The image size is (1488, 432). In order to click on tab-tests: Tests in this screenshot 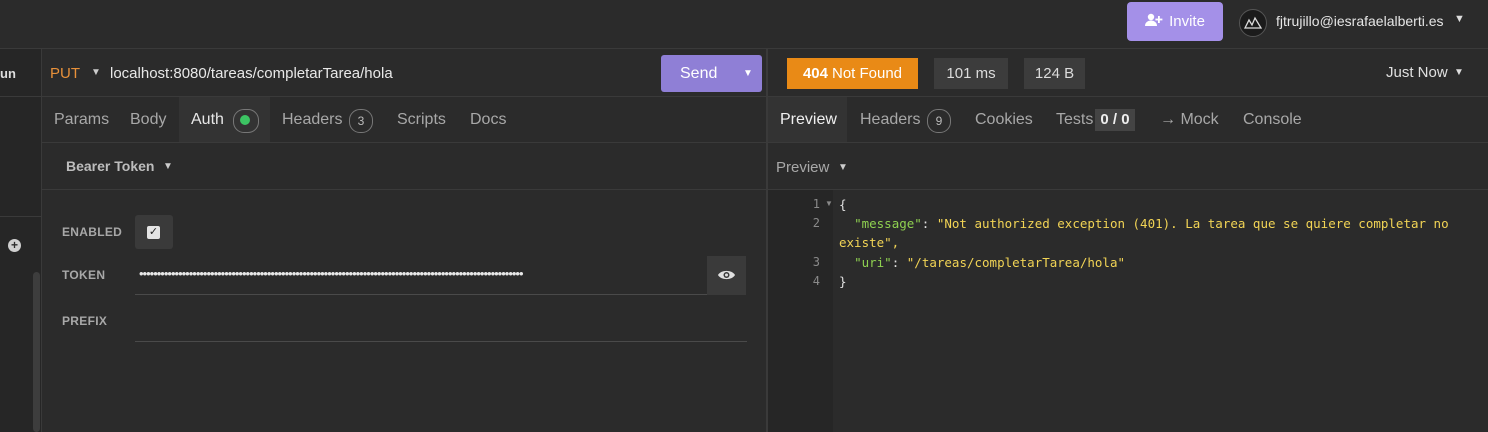, I will do `click(1074, 120)`.